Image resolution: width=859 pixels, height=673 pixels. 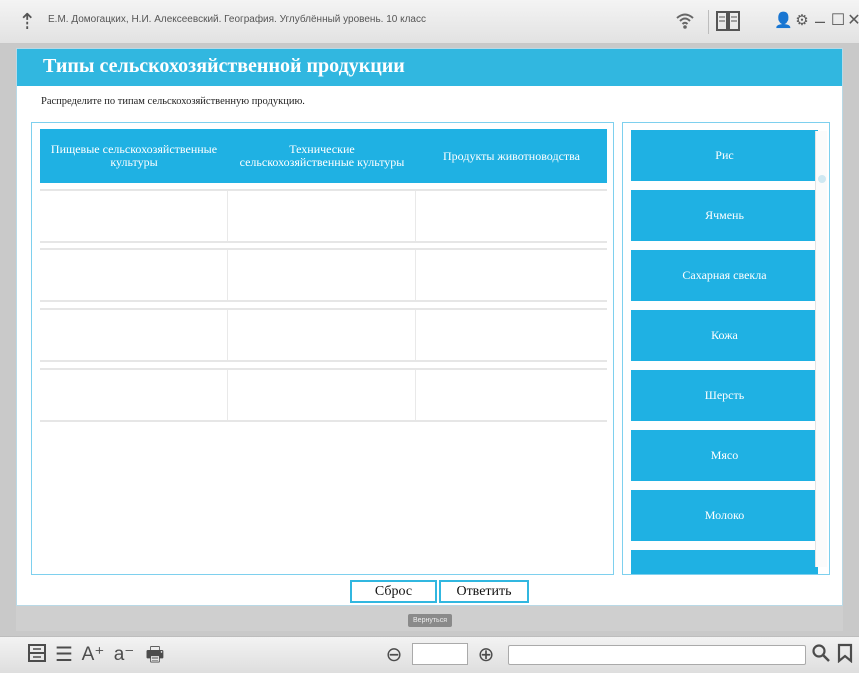 What do you see at coordinates (93, 655) in the screenshot?
I see `font-increase-icon: A⁺` at bounding box center [93, 655].